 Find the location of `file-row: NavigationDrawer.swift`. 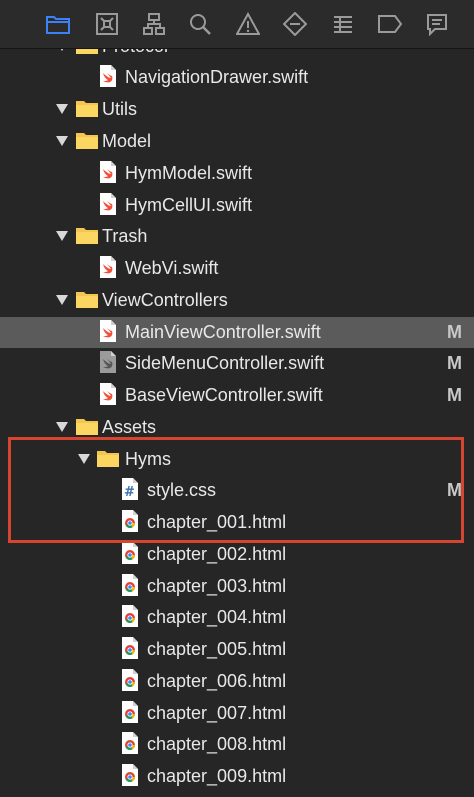

file-row: NavigationDrawer.swift is located at coordinates (237, 77).